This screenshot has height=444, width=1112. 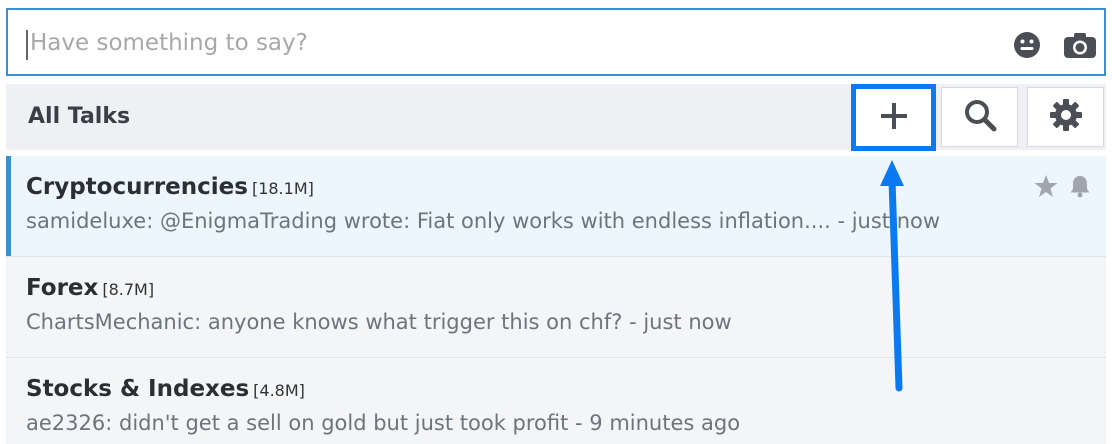 I want to click on talk-title: Forex, so click(x=62, y=288).